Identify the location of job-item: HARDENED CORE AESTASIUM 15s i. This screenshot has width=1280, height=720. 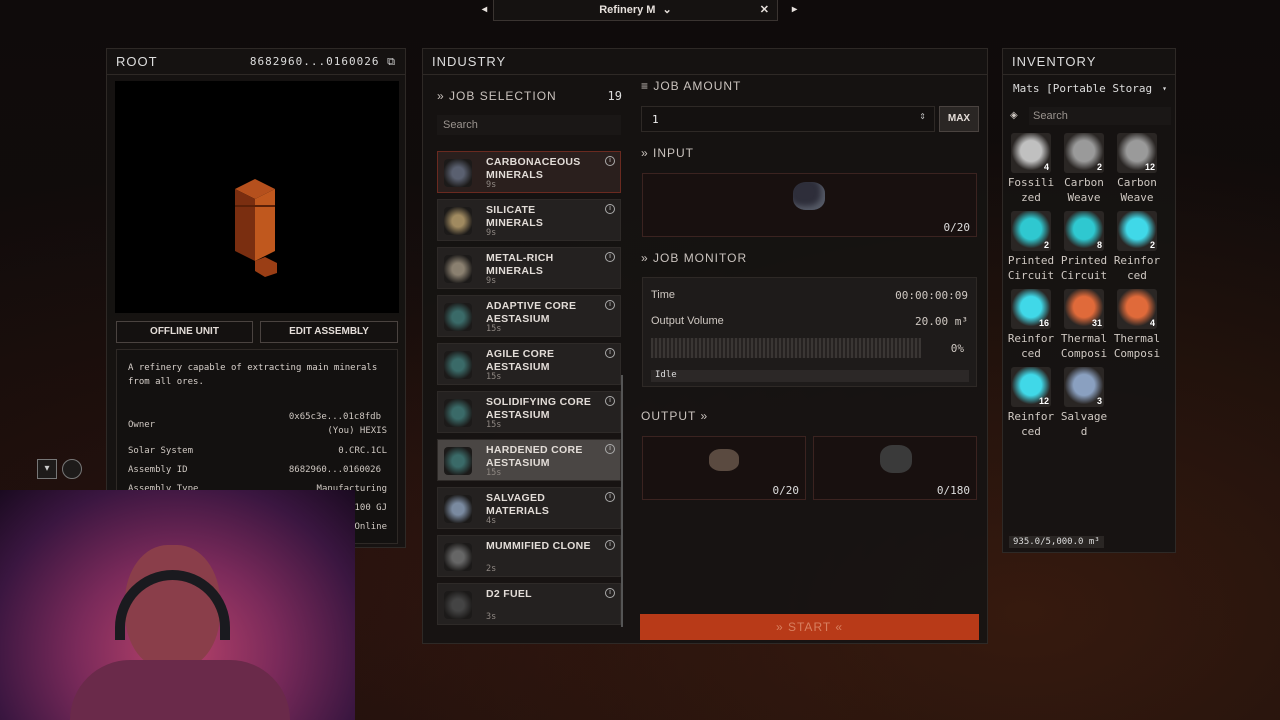
(529, 460).